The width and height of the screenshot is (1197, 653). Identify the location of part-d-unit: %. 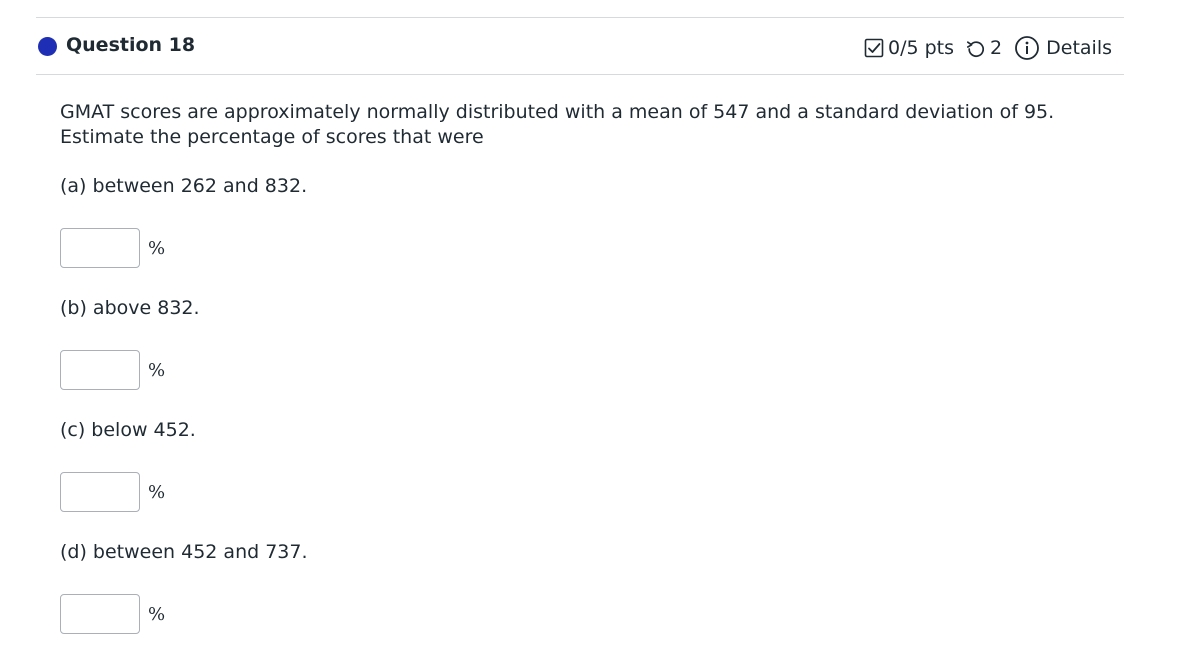
(157, 614).